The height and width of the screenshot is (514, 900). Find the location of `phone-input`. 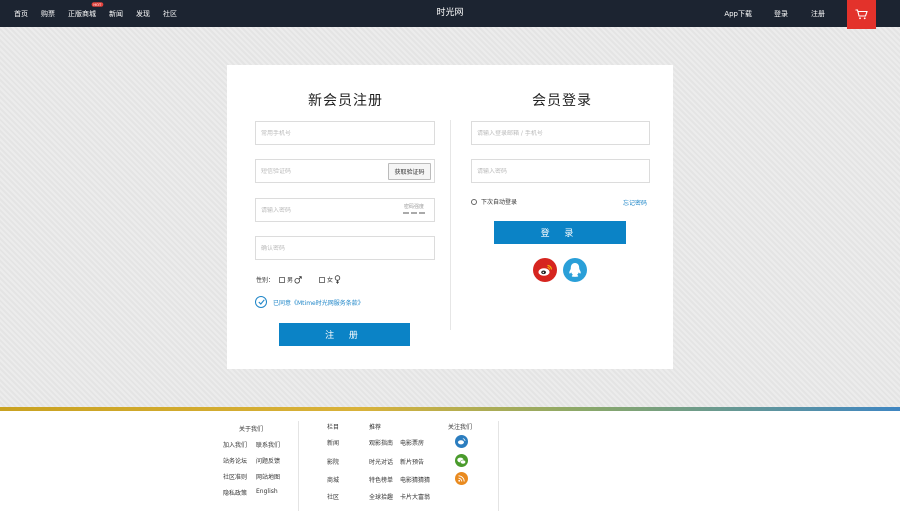

phone-input is located at coordinates (347, 133).